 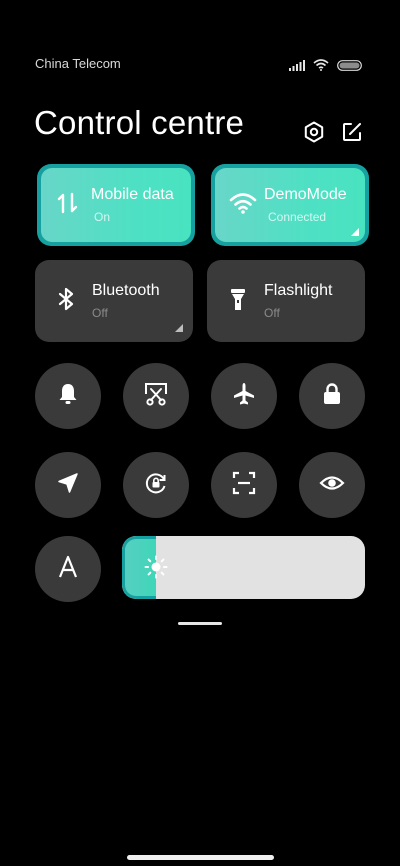 I want to click on mobile-data-tile: Mobile data On, so click(x=116, y=205).